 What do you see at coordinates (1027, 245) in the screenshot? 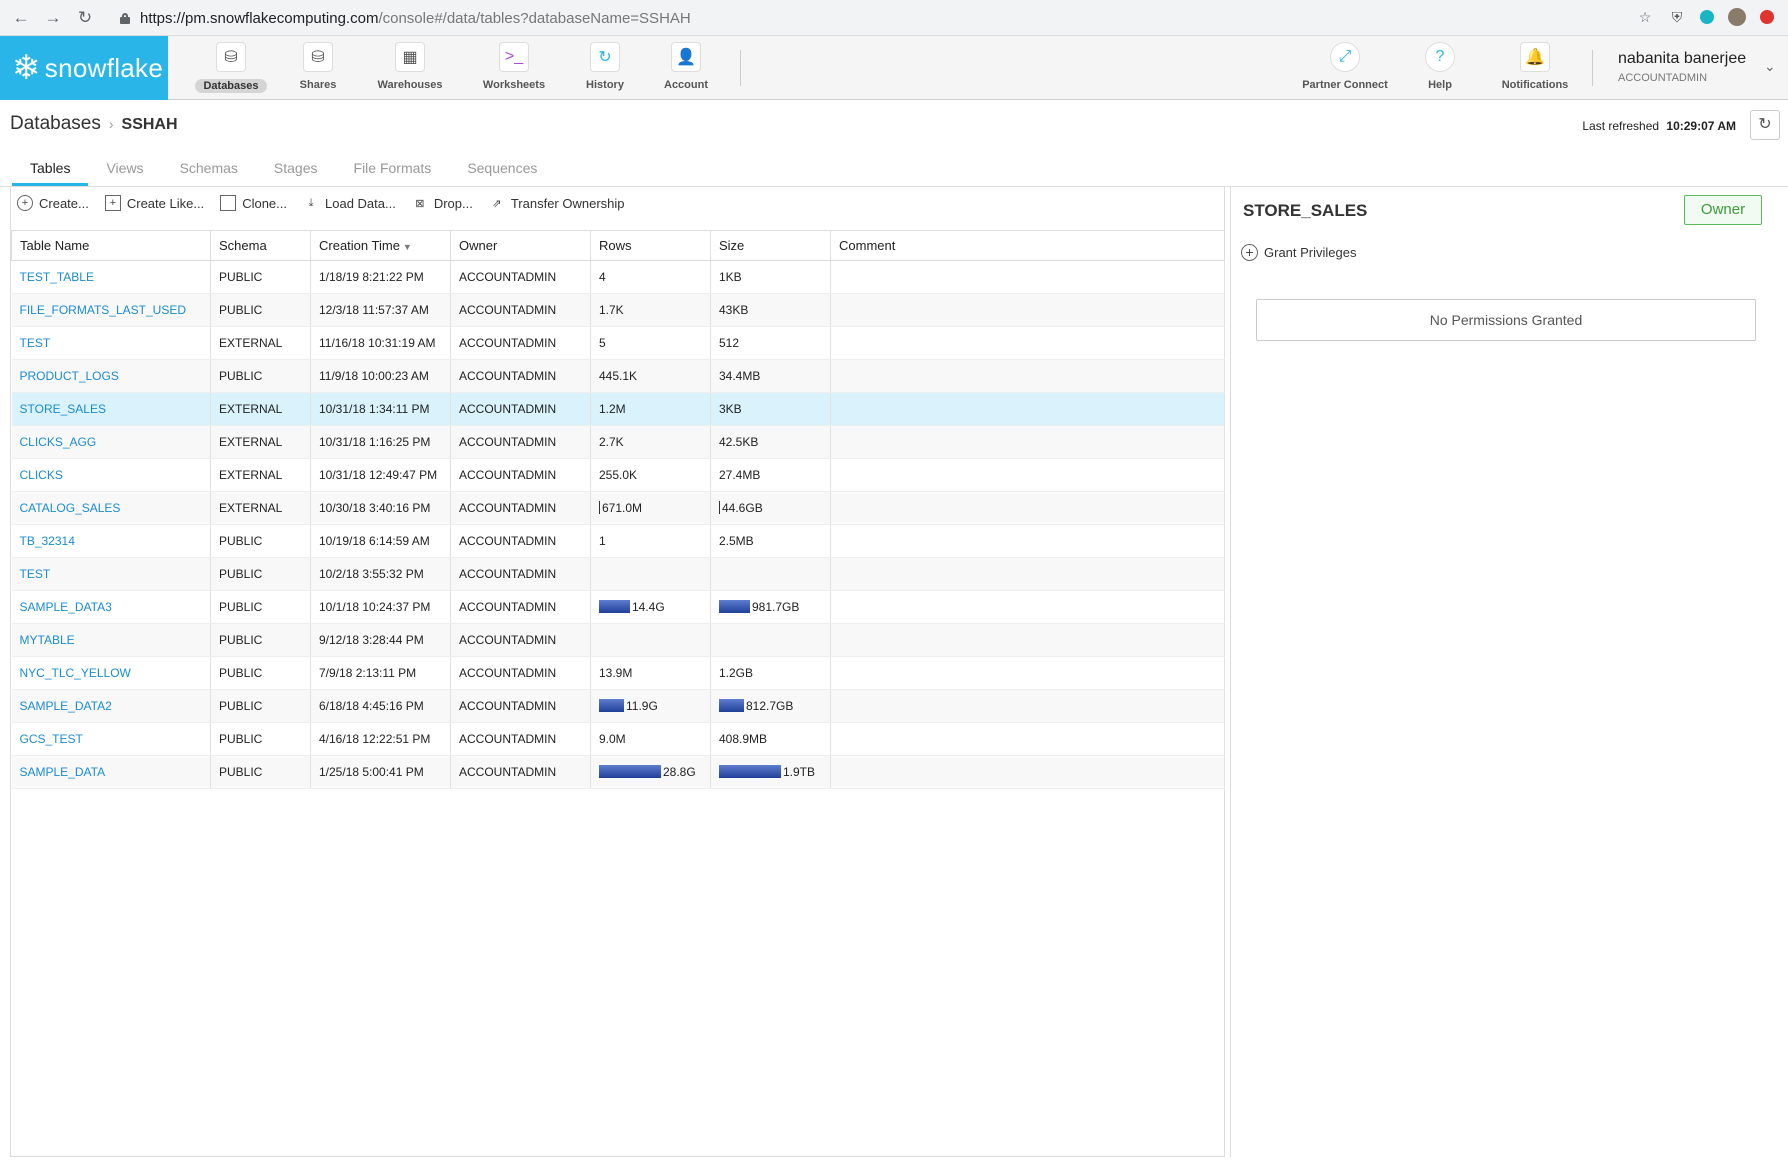
I see `column-header-comment: Comment` at bounding box center [1027, 245].